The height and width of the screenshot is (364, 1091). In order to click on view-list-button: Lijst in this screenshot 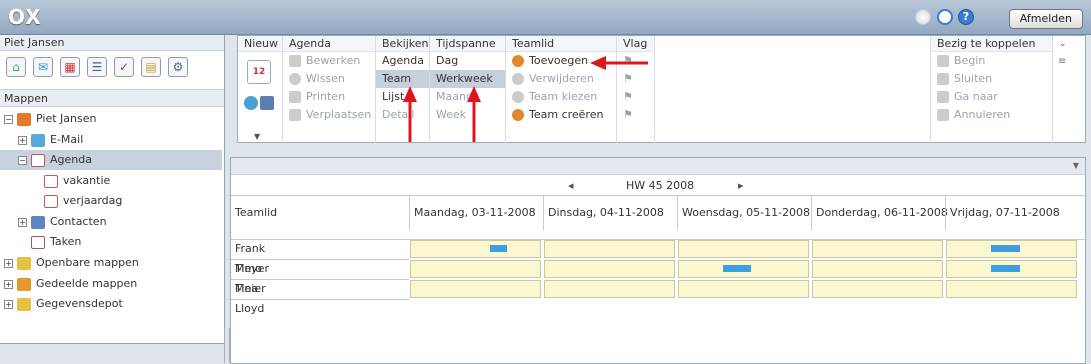, I will do `click(402, 97)`.